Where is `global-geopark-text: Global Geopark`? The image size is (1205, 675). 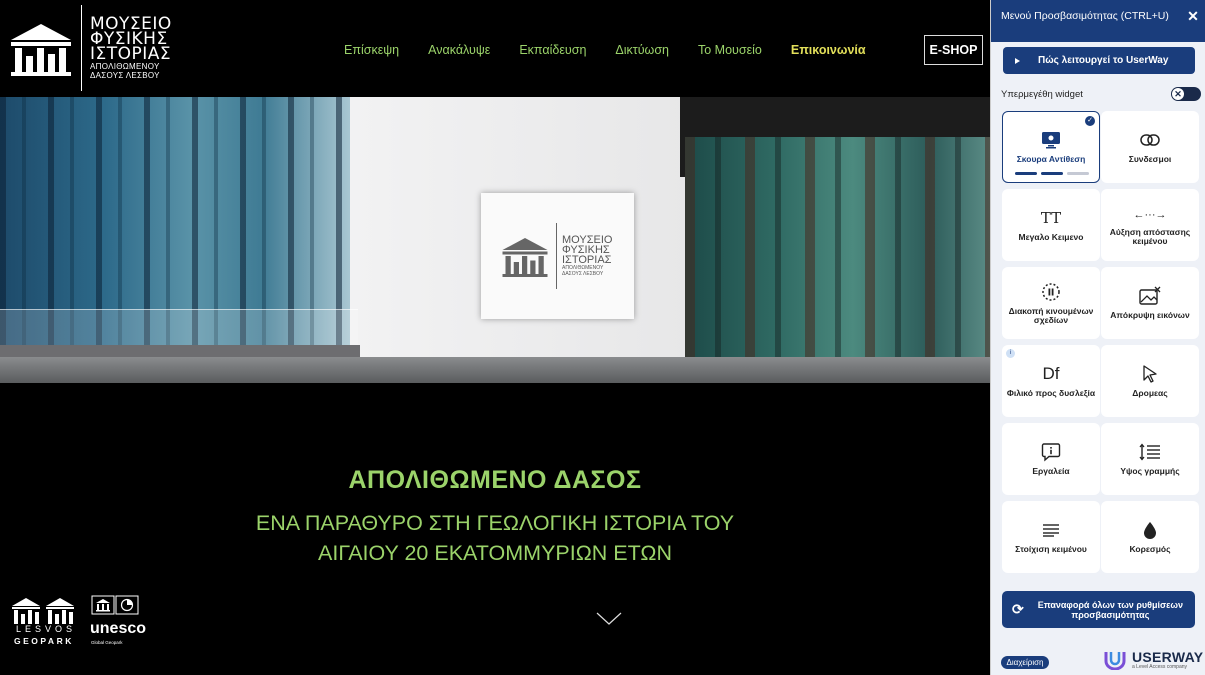
global-geopark-text: Global Geopark is located at coordinates (107, 642).